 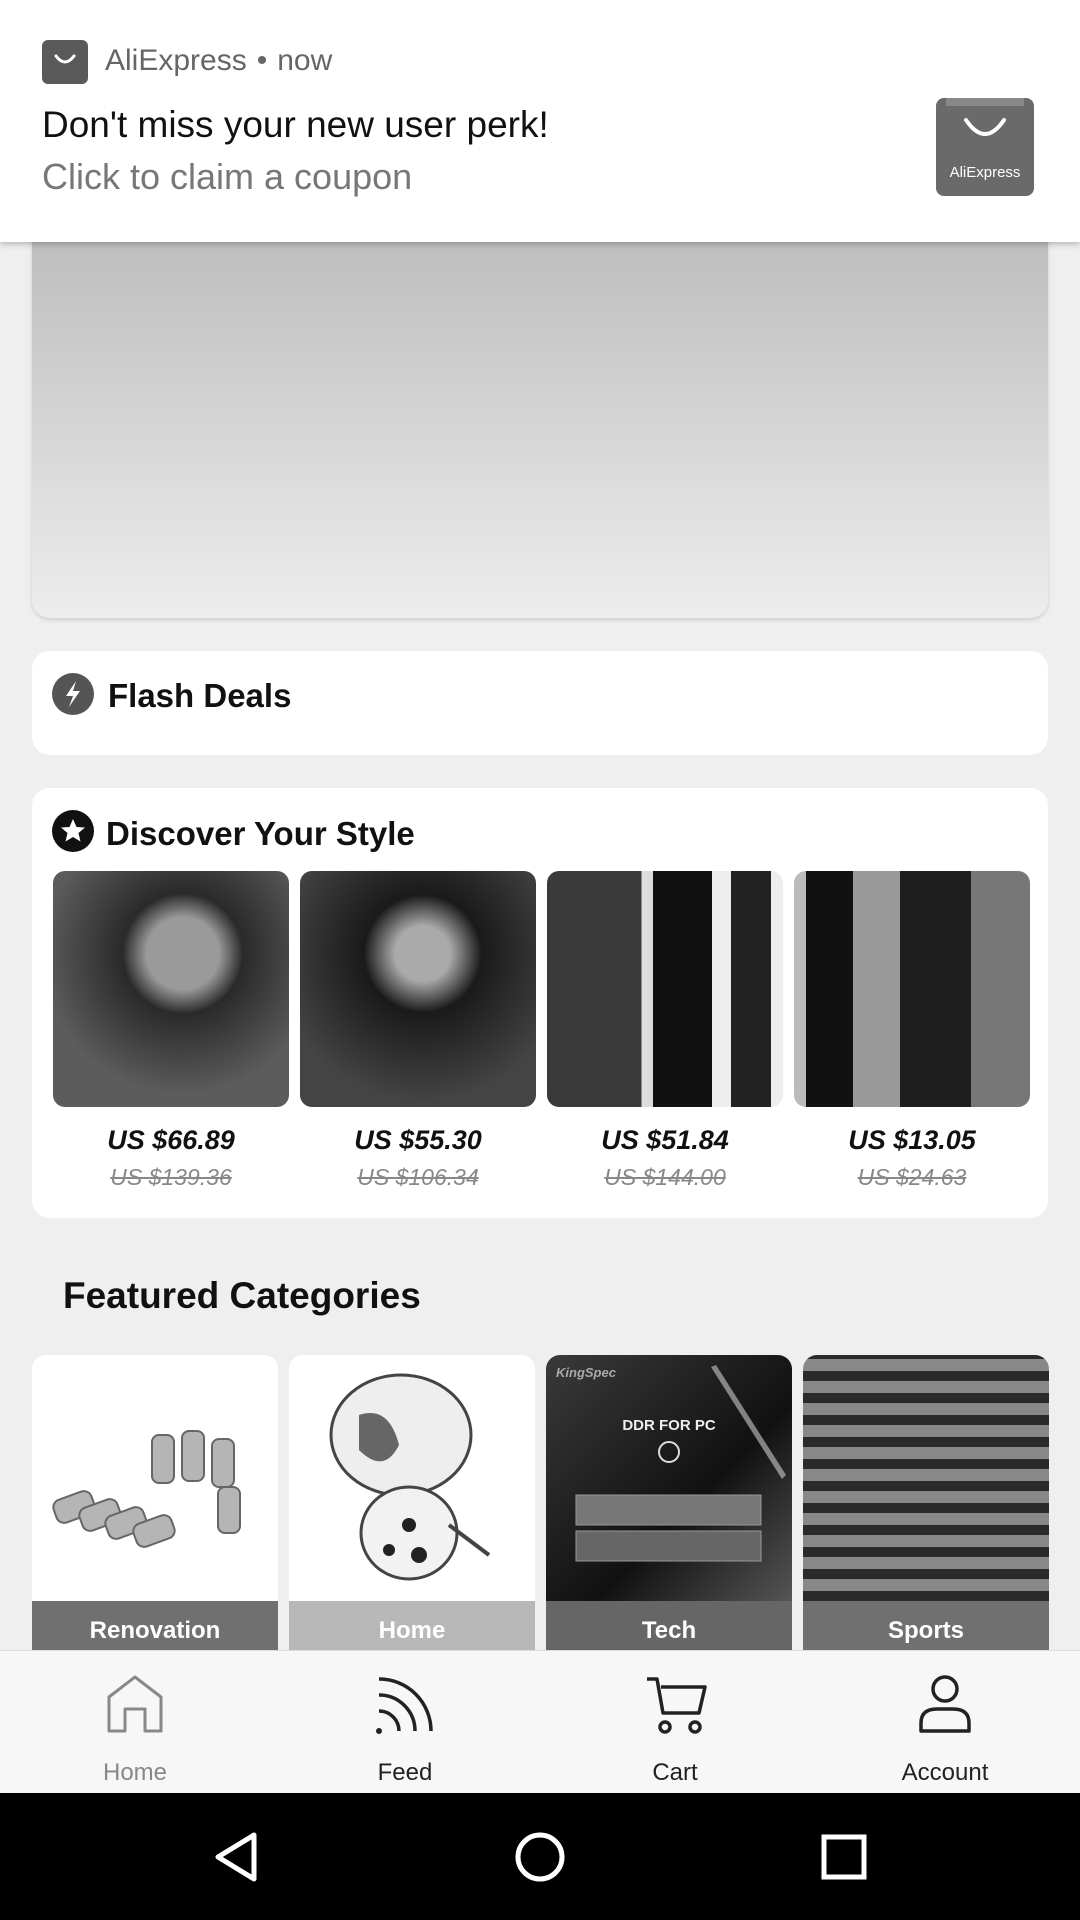 I want to click on notification-text: Click to claim a coupon, so click(x=227, y=176).